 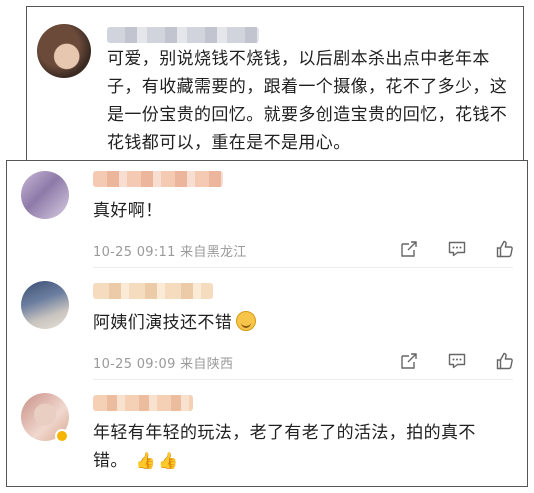 What do you see at coordinates (298, 447) in the screenshot?
I see `comment-text-wrap: 年轻有年轻的玩法，老了有老了的活法，拍的真不错。 👍 👍` at bounding box center [298, 447].